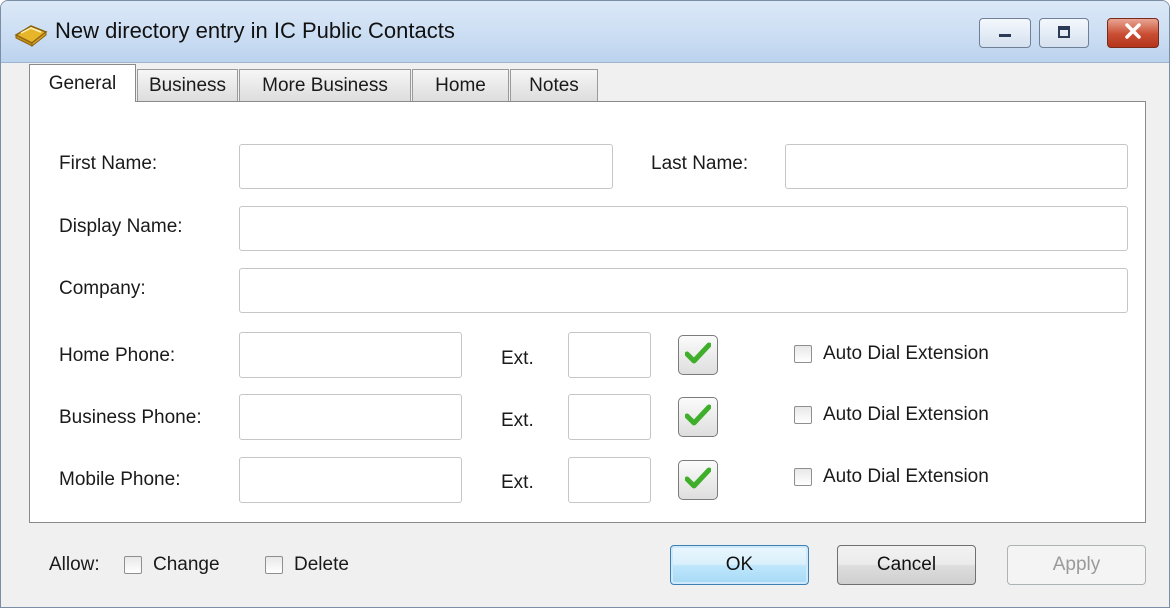 The height and width of the screenshot is (608, 1170). Describe the element at coordinates (74, 564) in the screenshot. I see `allow-label: Allow:` at that location.